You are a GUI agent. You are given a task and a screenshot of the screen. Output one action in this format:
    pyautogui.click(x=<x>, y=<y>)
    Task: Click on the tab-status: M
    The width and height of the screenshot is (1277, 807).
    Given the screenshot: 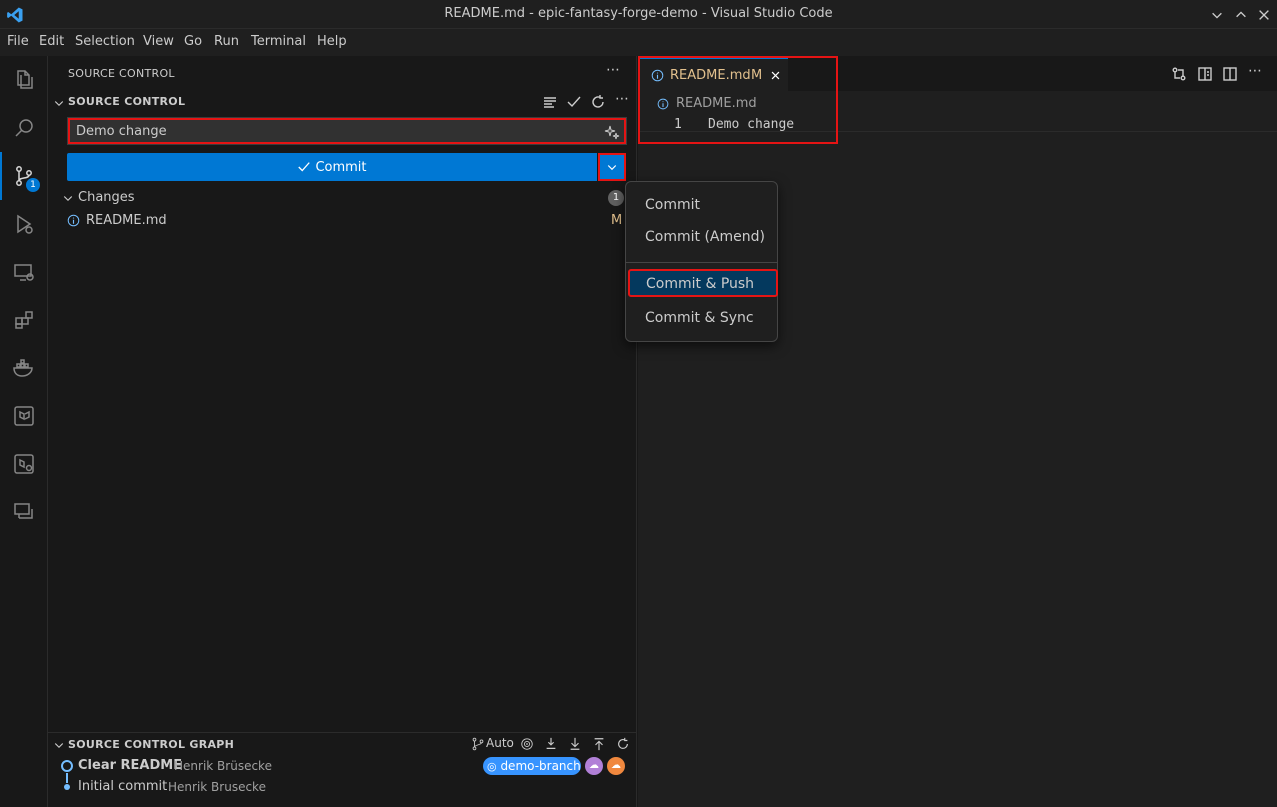 What is the action you would take?
    pyautogui.click(x=757, y=75)
    